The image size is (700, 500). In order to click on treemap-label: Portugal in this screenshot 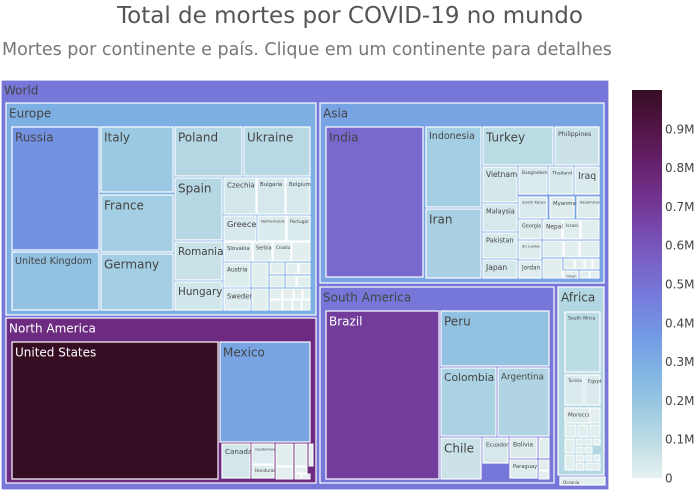, I will do `click(299, 222)`.